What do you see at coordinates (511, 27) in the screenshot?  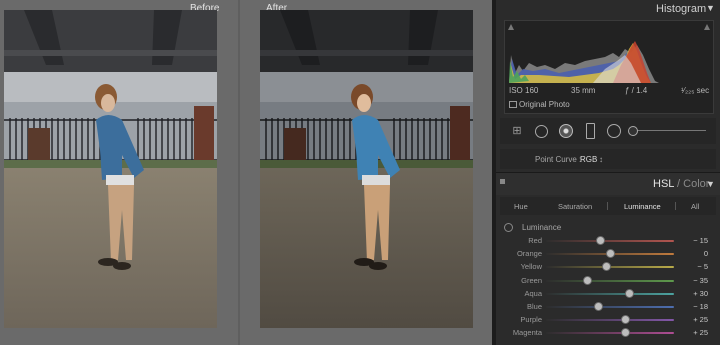 I see `shadow-clipping-icon` at bounding box center [511, 27].